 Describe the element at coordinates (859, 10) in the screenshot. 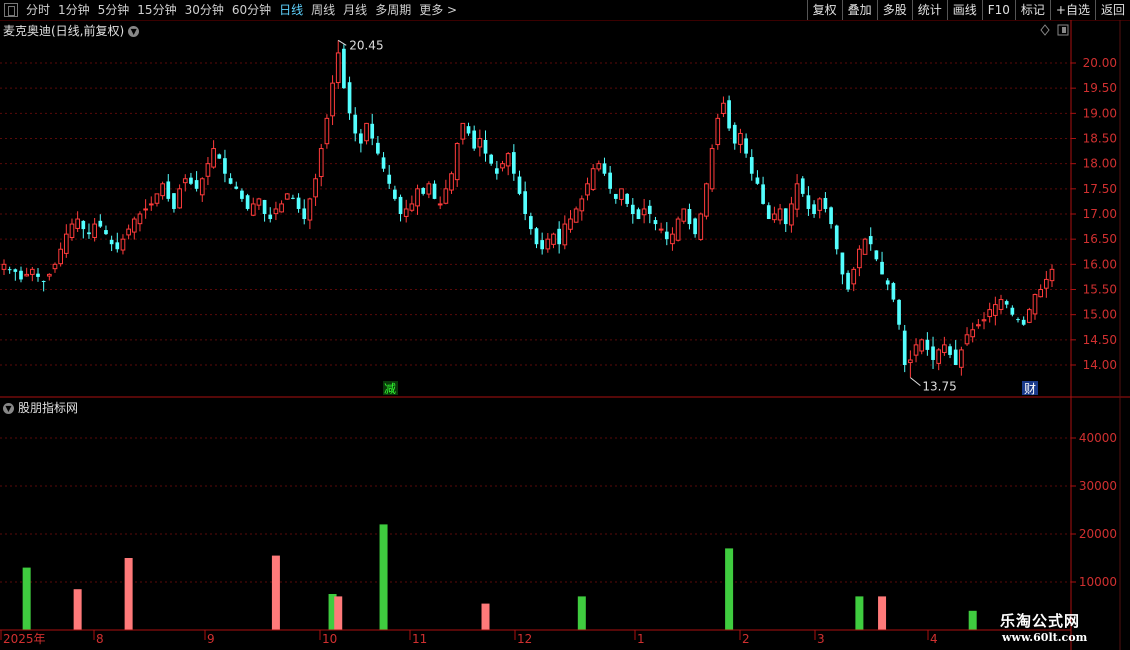

I see `toolbar-button-1: 叠加` at that location.